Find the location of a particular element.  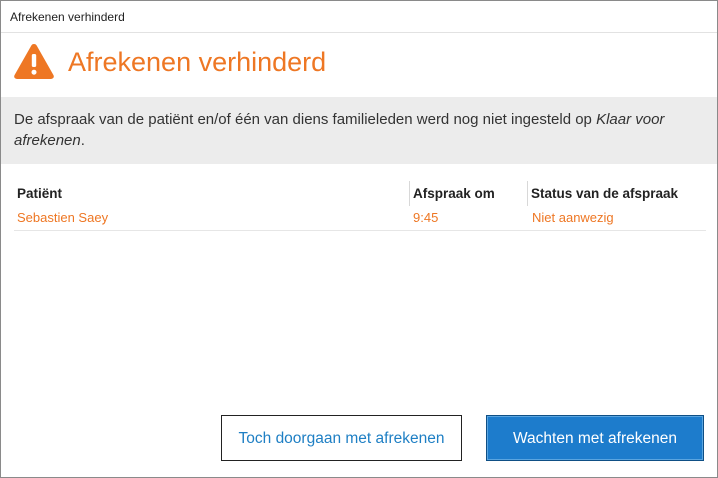

table-row: Sebastien Saey 9:45 Niet aanwezig is located at coordinates (360, 218).